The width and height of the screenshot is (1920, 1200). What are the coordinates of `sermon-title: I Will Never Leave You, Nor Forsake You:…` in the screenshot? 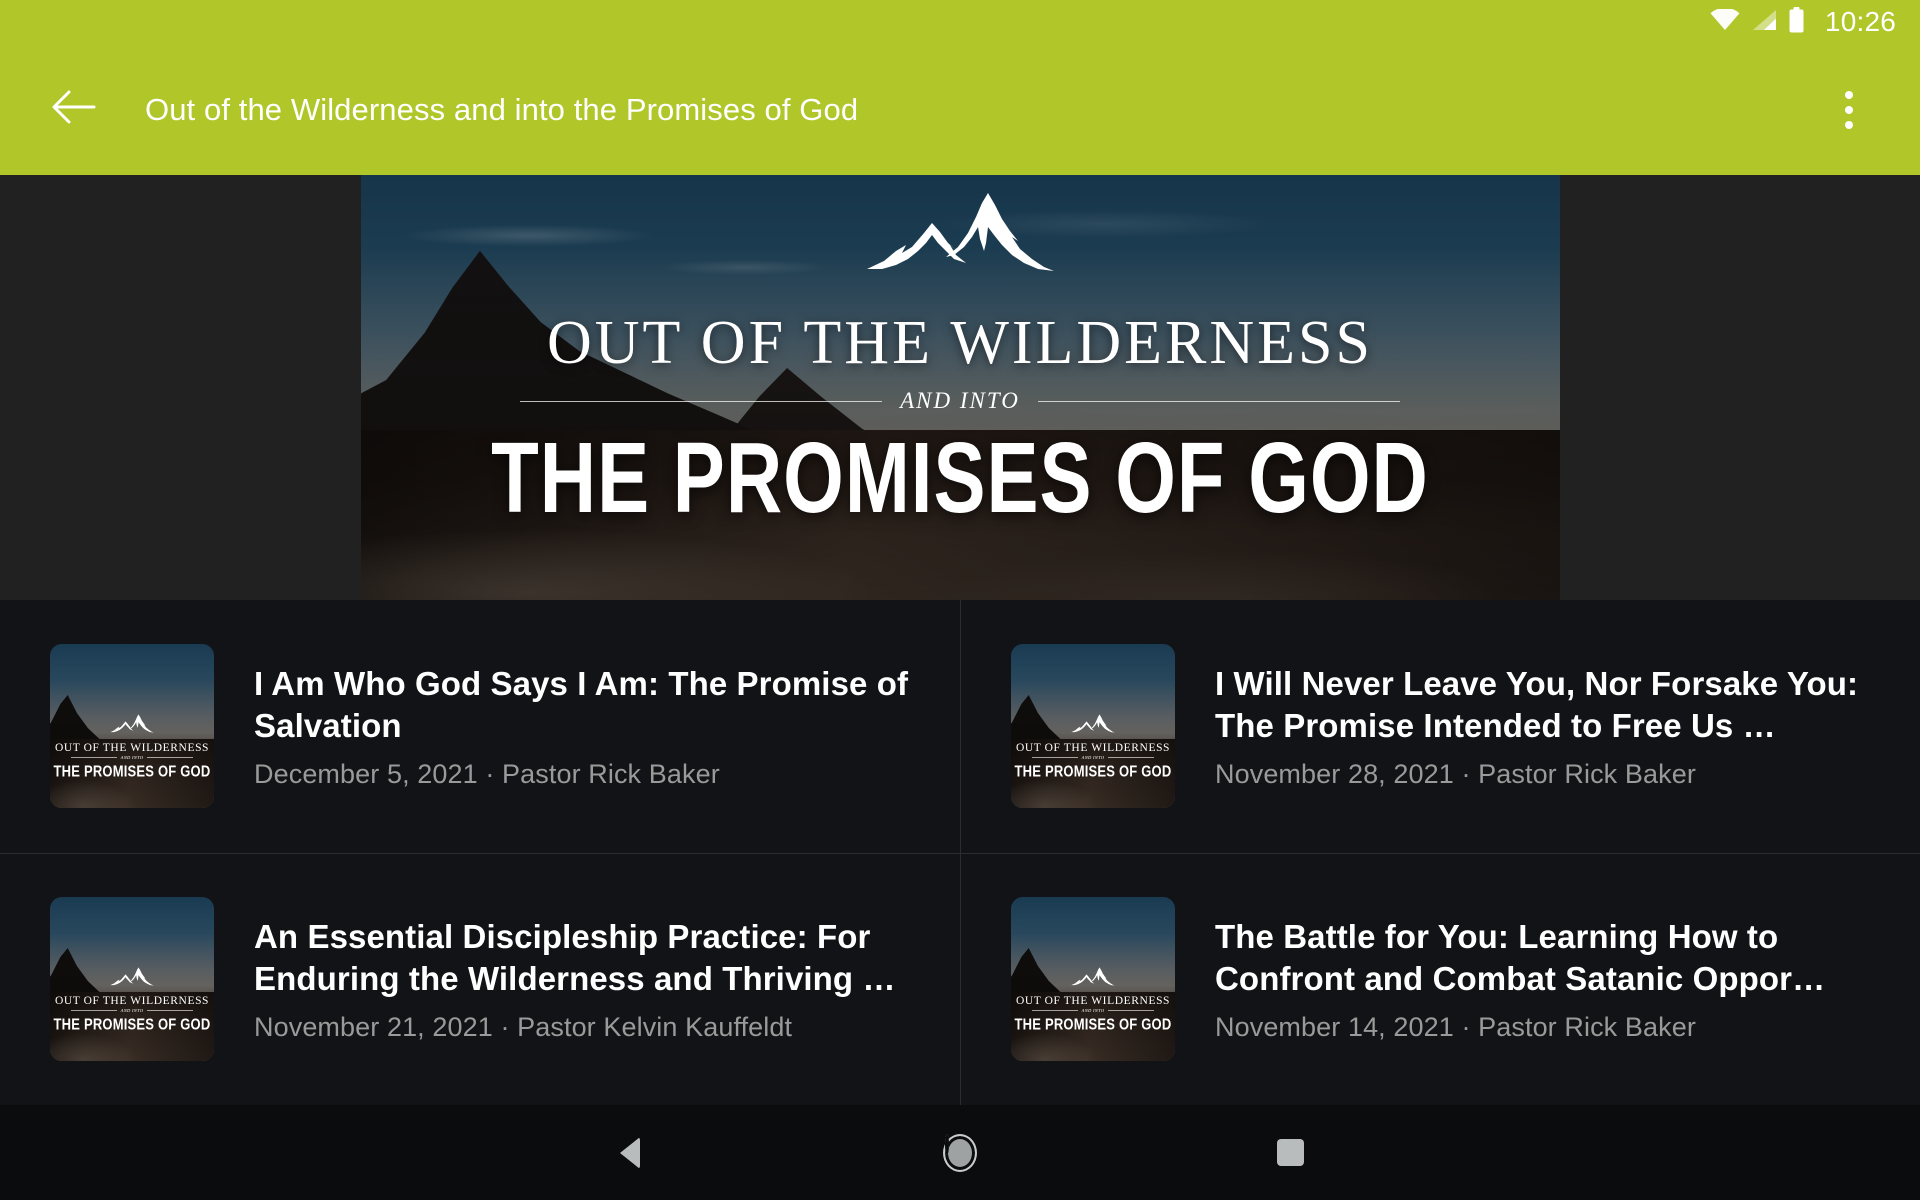 It's located at (1537, 704).